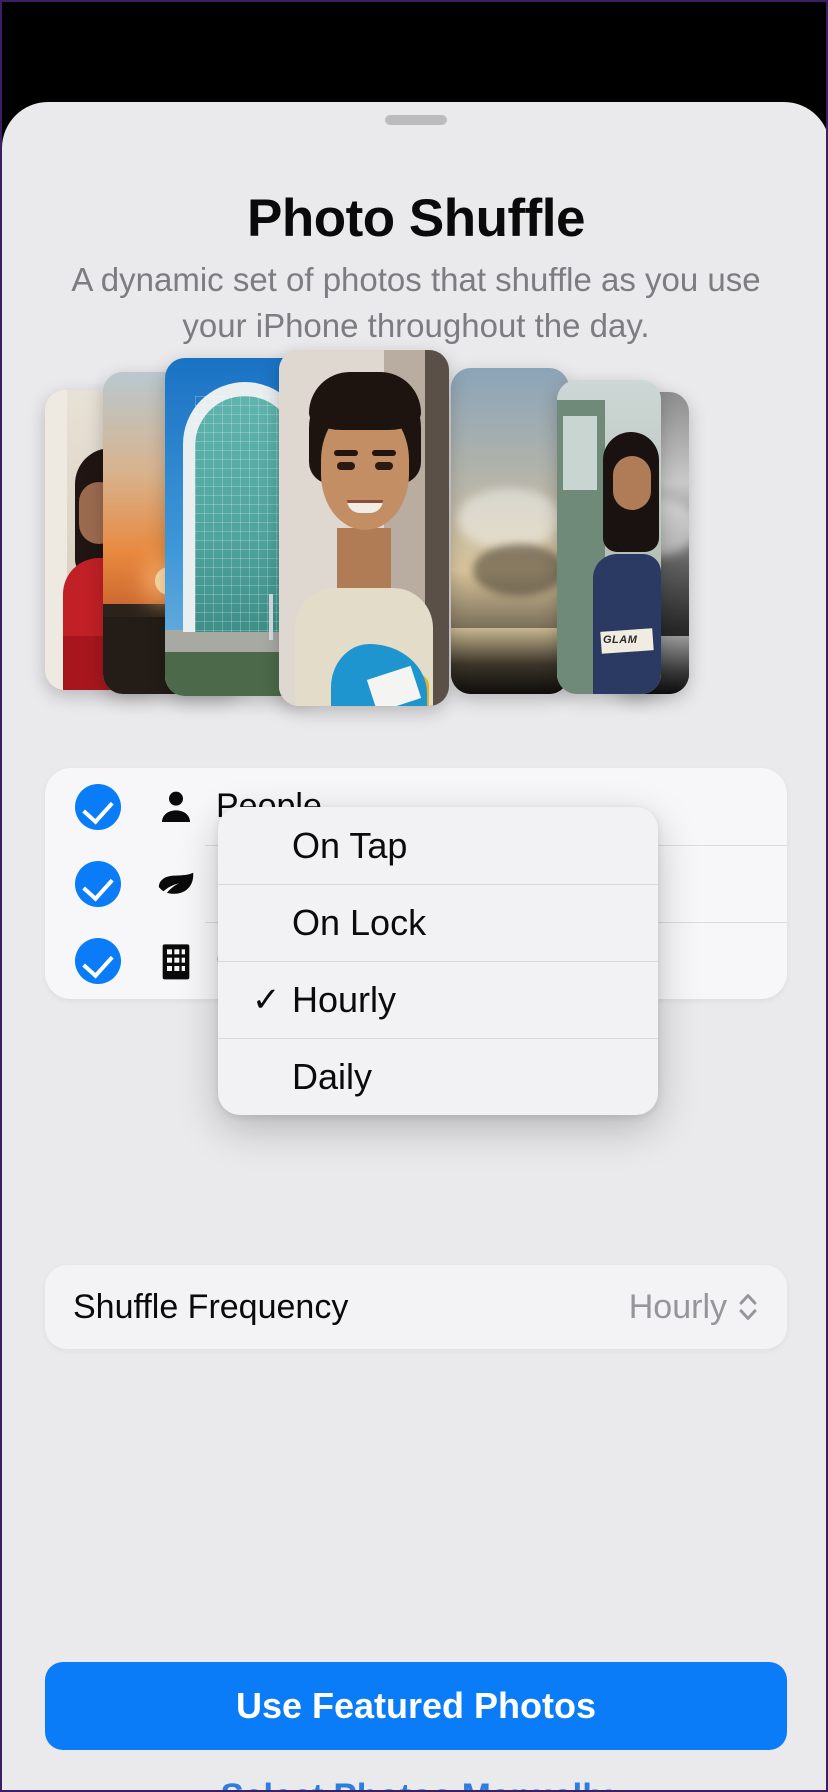 The height and width of the screenshot is (1792, 828). Describe the element at coordinates (609, 537) in the screenshot. I see `photo-card-6: GLAM` at that location.